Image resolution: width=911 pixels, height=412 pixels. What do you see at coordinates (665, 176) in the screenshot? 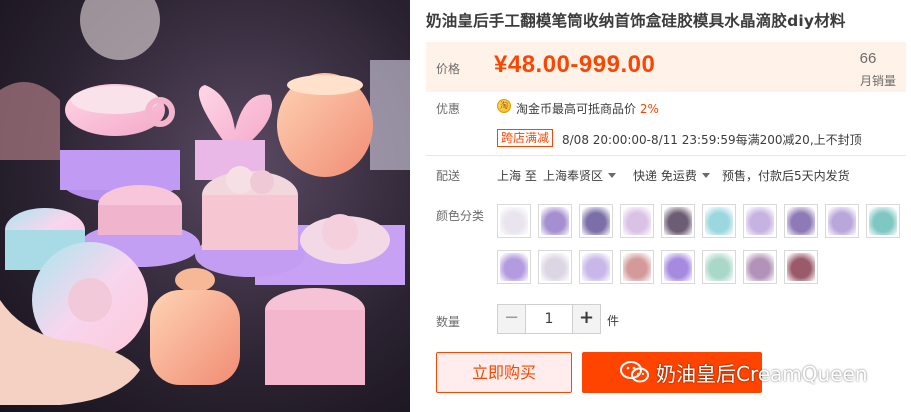
I see `shipping-method-value: 快递 免运费` at bounding box center [665, 176].